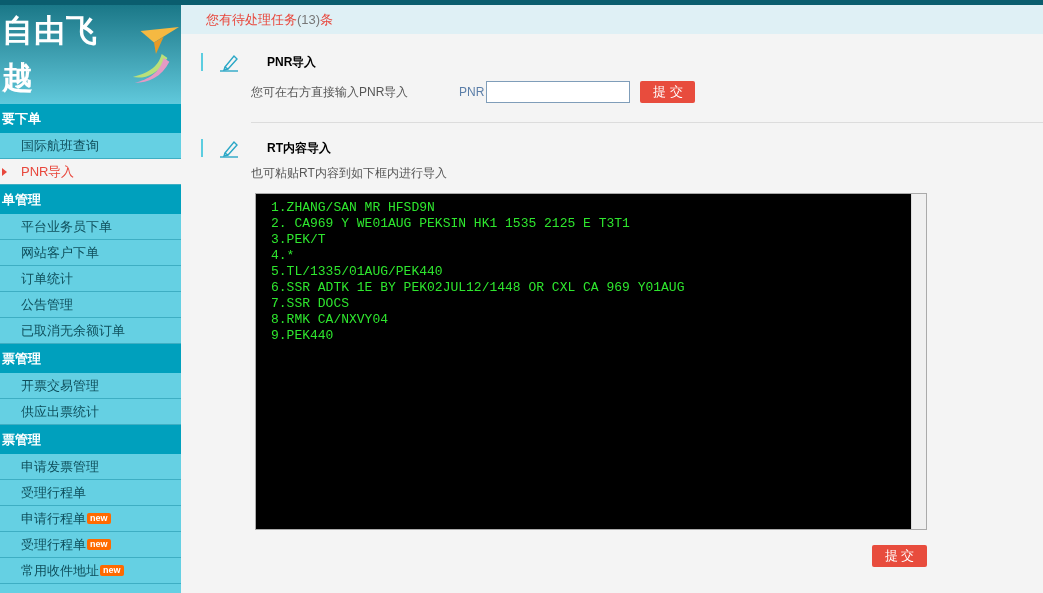  I want to click on sidebar-item: 受理行程单 new, so click(90, 545).